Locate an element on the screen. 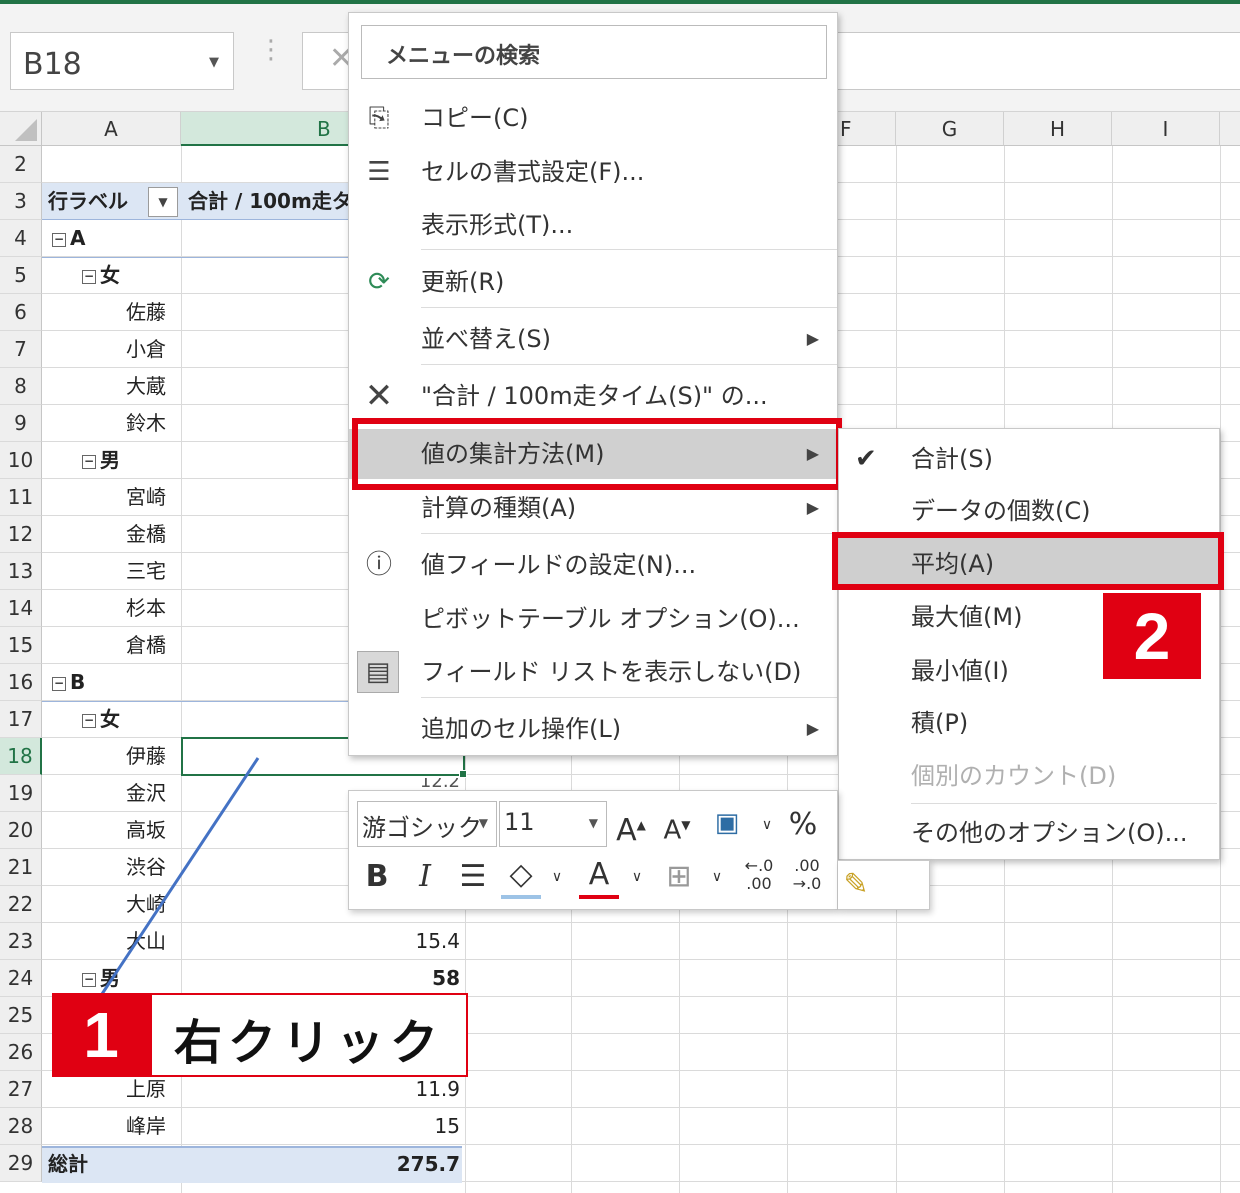 The image size is (1240, 1193). copy-icon: ⎘ is located at coordinates (379, 118).